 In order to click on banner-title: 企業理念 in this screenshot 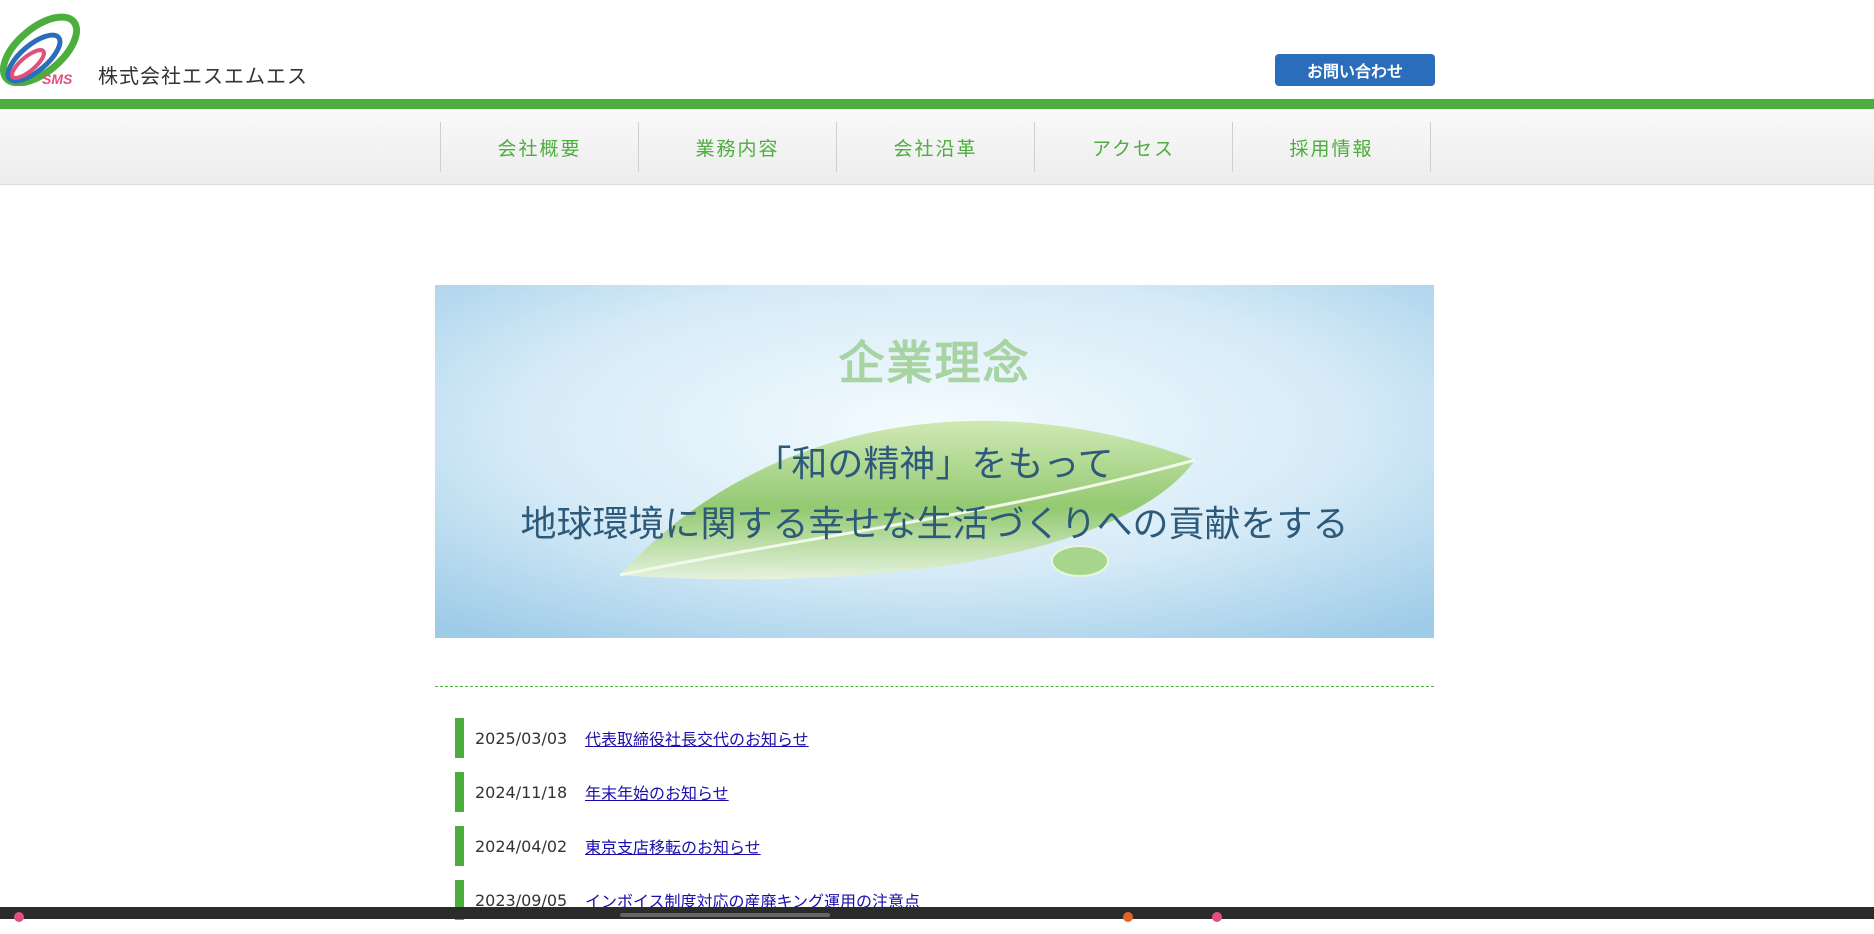, I will do `click(934, 363)`.